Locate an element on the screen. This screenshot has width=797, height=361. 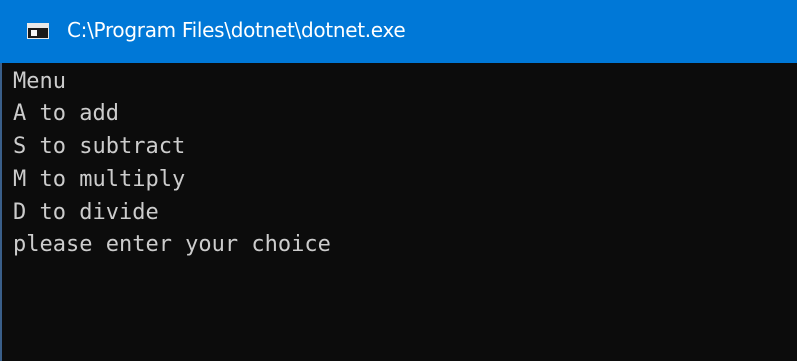
console-line-divide: D to divide is located at coordinates (86, 212).